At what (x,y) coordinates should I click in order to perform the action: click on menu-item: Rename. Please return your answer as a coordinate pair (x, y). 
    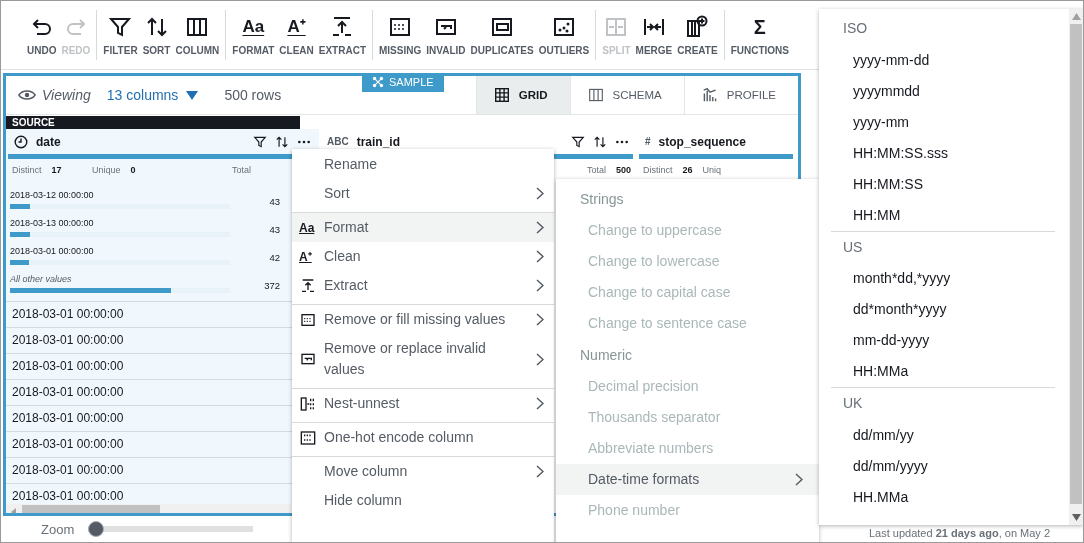
    Looking at the image, I should click on (423, 164).